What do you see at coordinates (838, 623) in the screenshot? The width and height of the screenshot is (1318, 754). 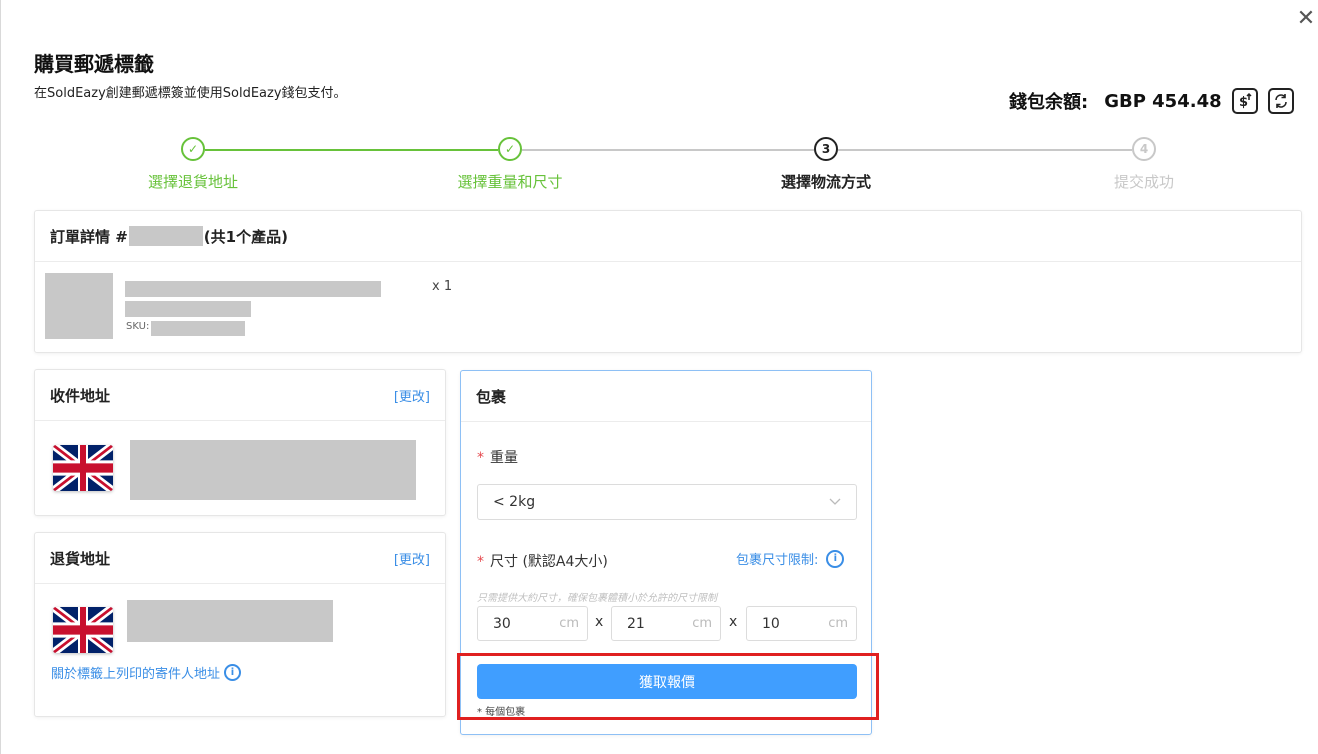 I see `height-unit: cm` at bounding box center [838, 623].